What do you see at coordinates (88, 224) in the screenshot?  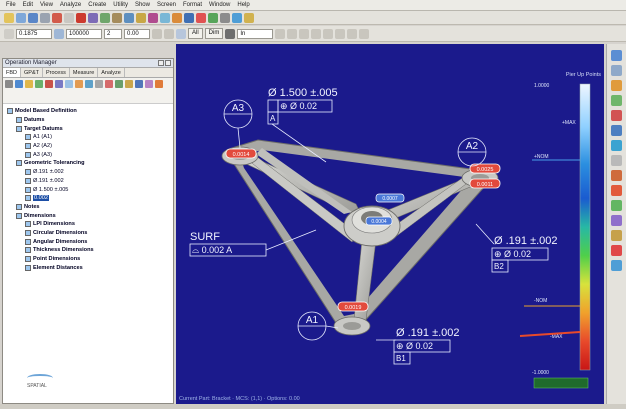 I see `tree-item: LPI Dimensions` at bounding box center [88, 224].